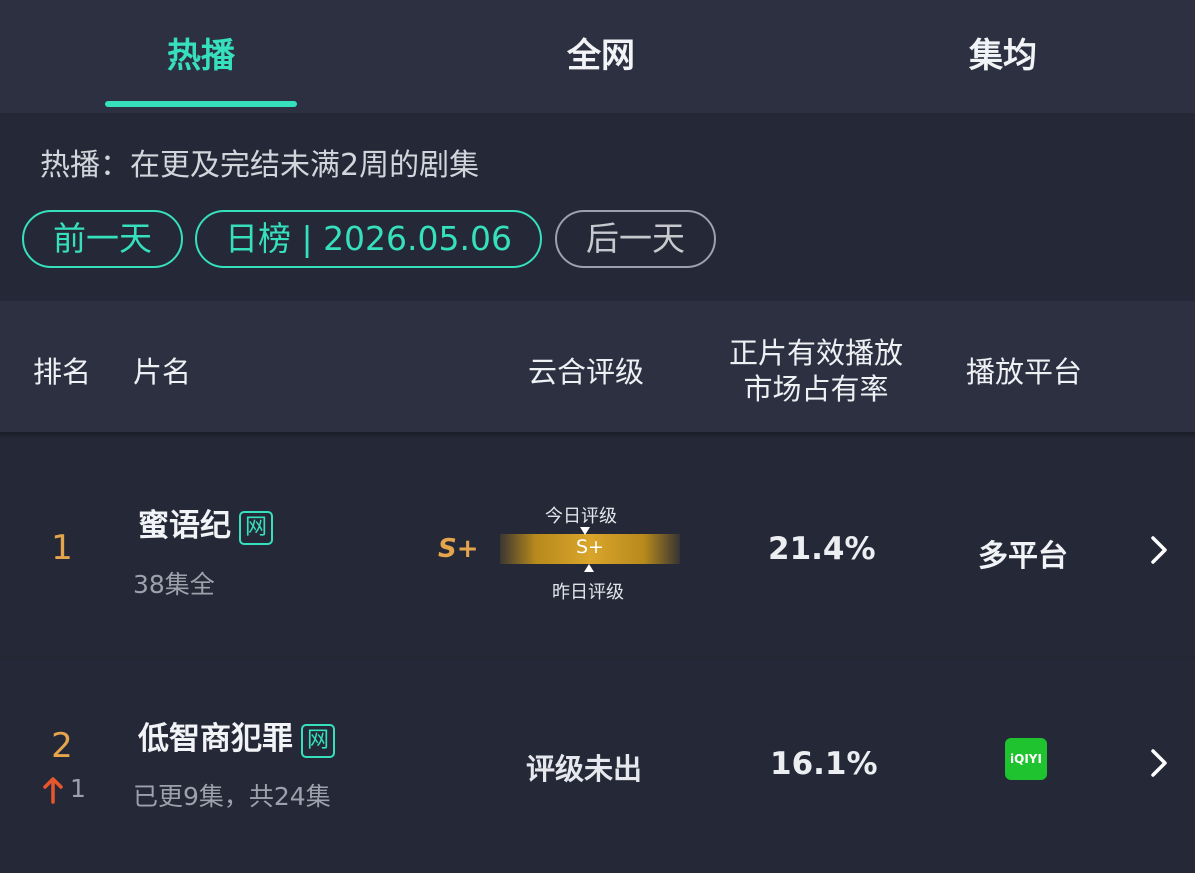 The width and height of the screenshot is (1195, 873). Describe the element at coordinates (458, 549) in the screenshot. I see `rating-value: S+` at that location.